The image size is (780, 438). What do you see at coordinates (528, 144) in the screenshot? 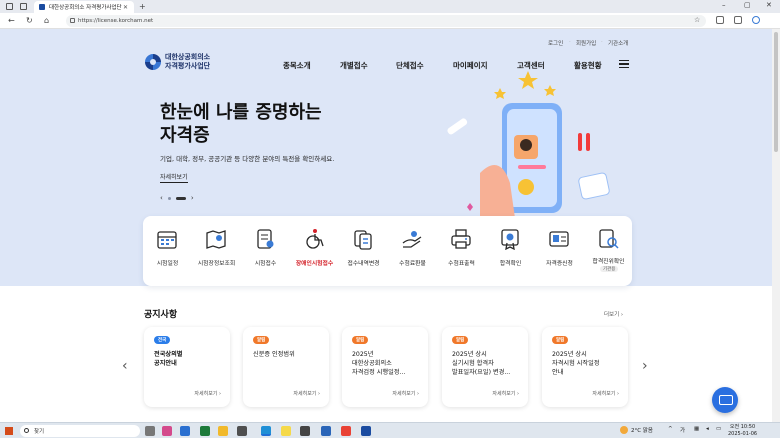
I see `hero-phone-illustration-icon` at bounding box center [528, 144].